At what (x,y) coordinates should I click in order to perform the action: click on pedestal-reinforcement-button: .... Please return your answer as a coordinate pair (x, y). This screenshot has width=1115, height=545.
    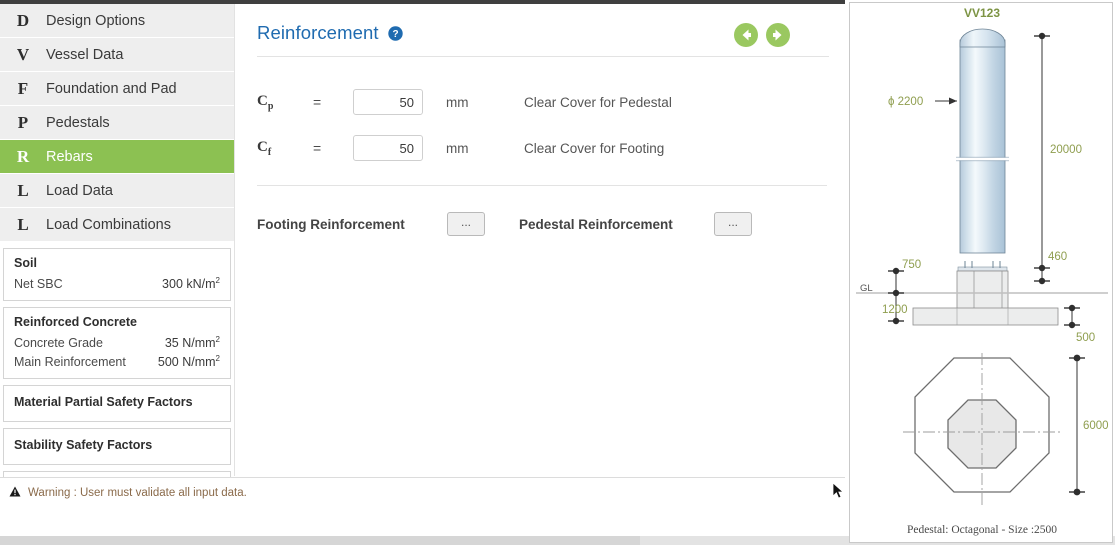
    Looking at the image, I should click on (733, 224).